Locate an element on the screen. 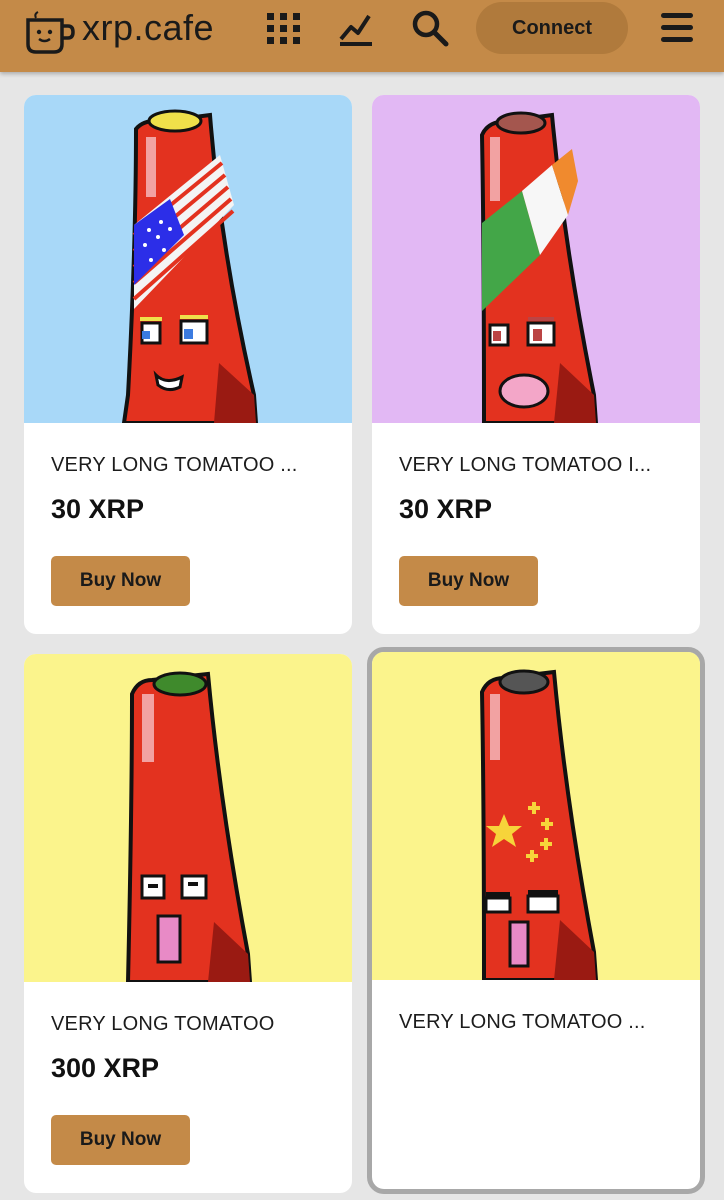 The width and height of the screenshot is (724, 1200). nft-price: 300 XRP is located at coordinates (105, 1068).